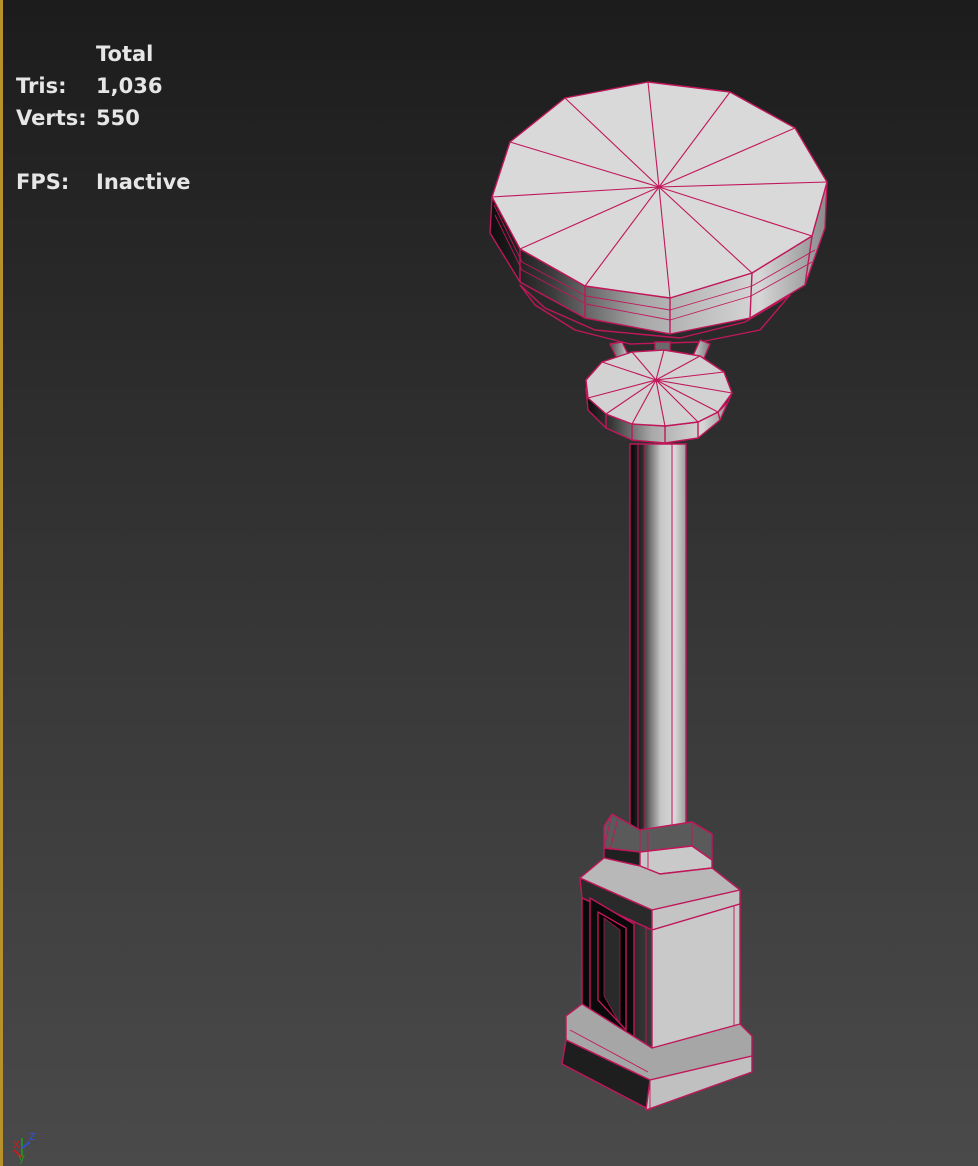 The height and width of the screenshot is (1166, 978). I want to click on axis-y-label: y, so click(21, 1157).